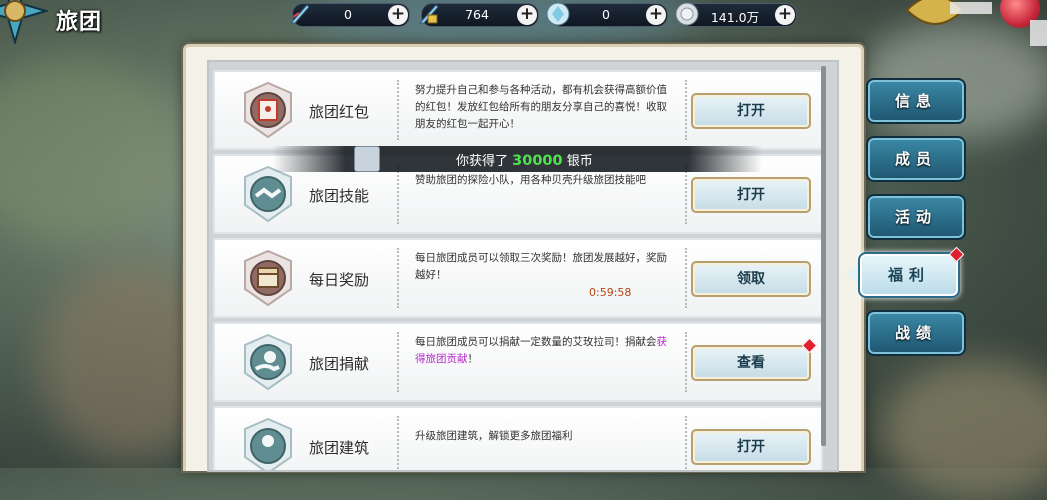  Describe the element at coordinates (751, 279) in the screenshot. I see `claim-reward-button: 领取` at that location.